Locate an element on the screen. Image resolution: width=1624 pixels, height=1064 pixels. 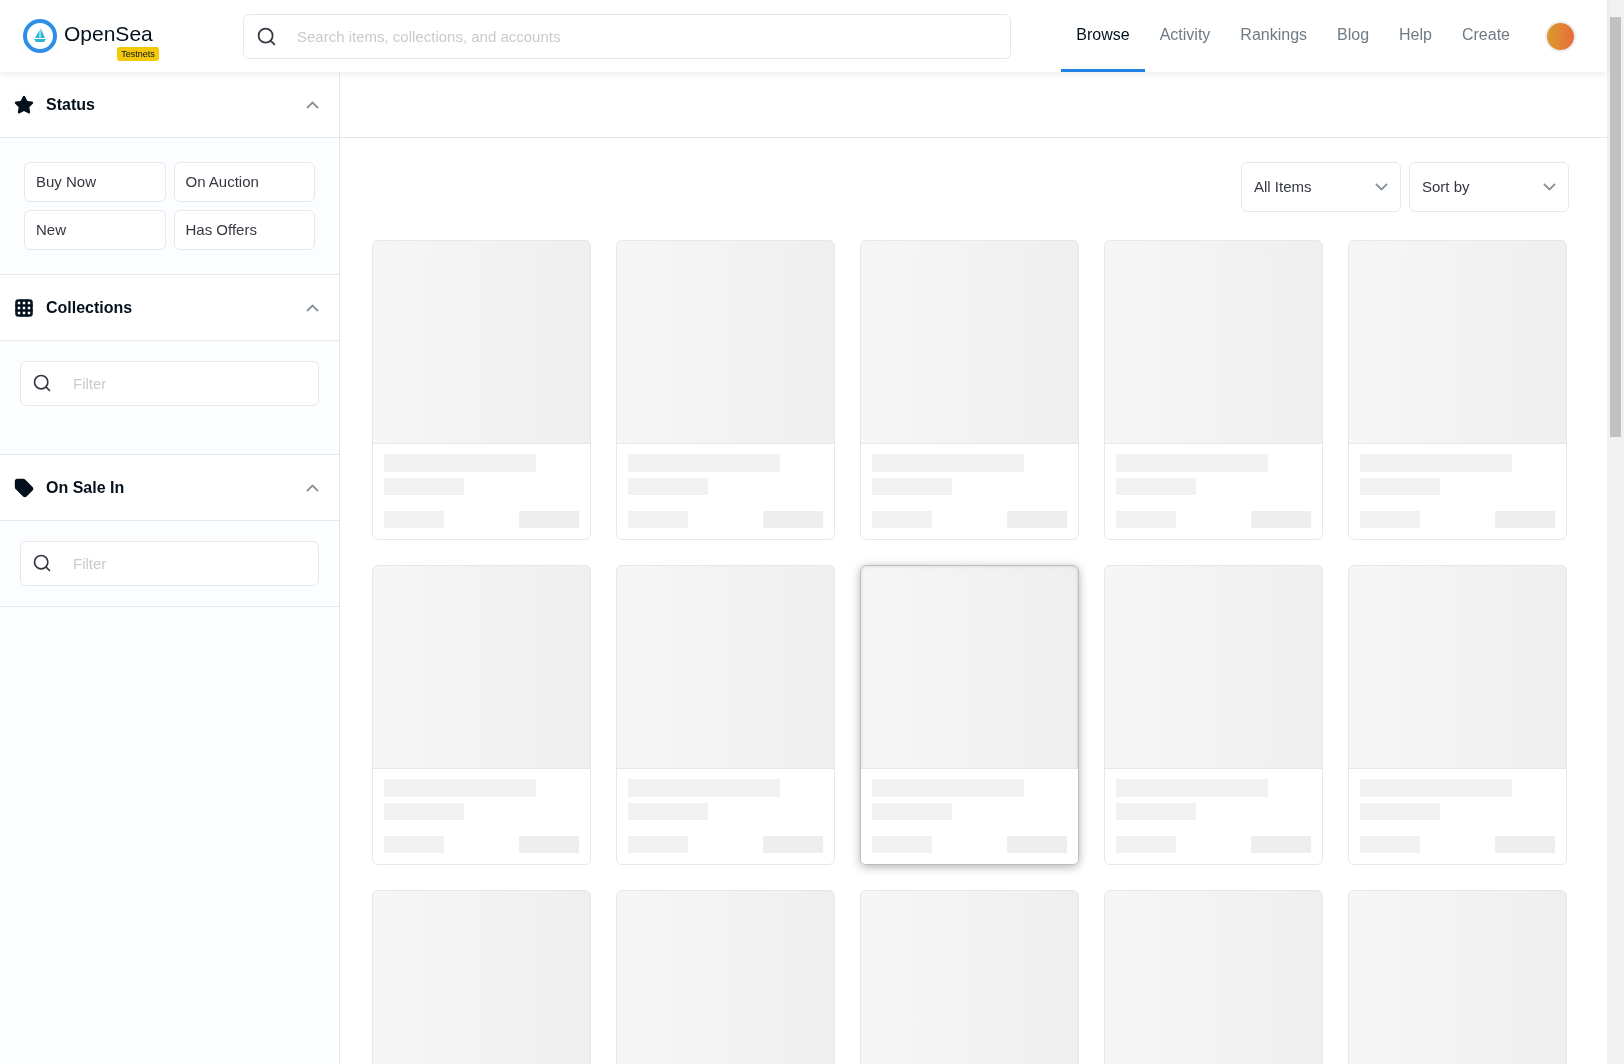
nav-tab: Help is located at coordinates (1415, 36).